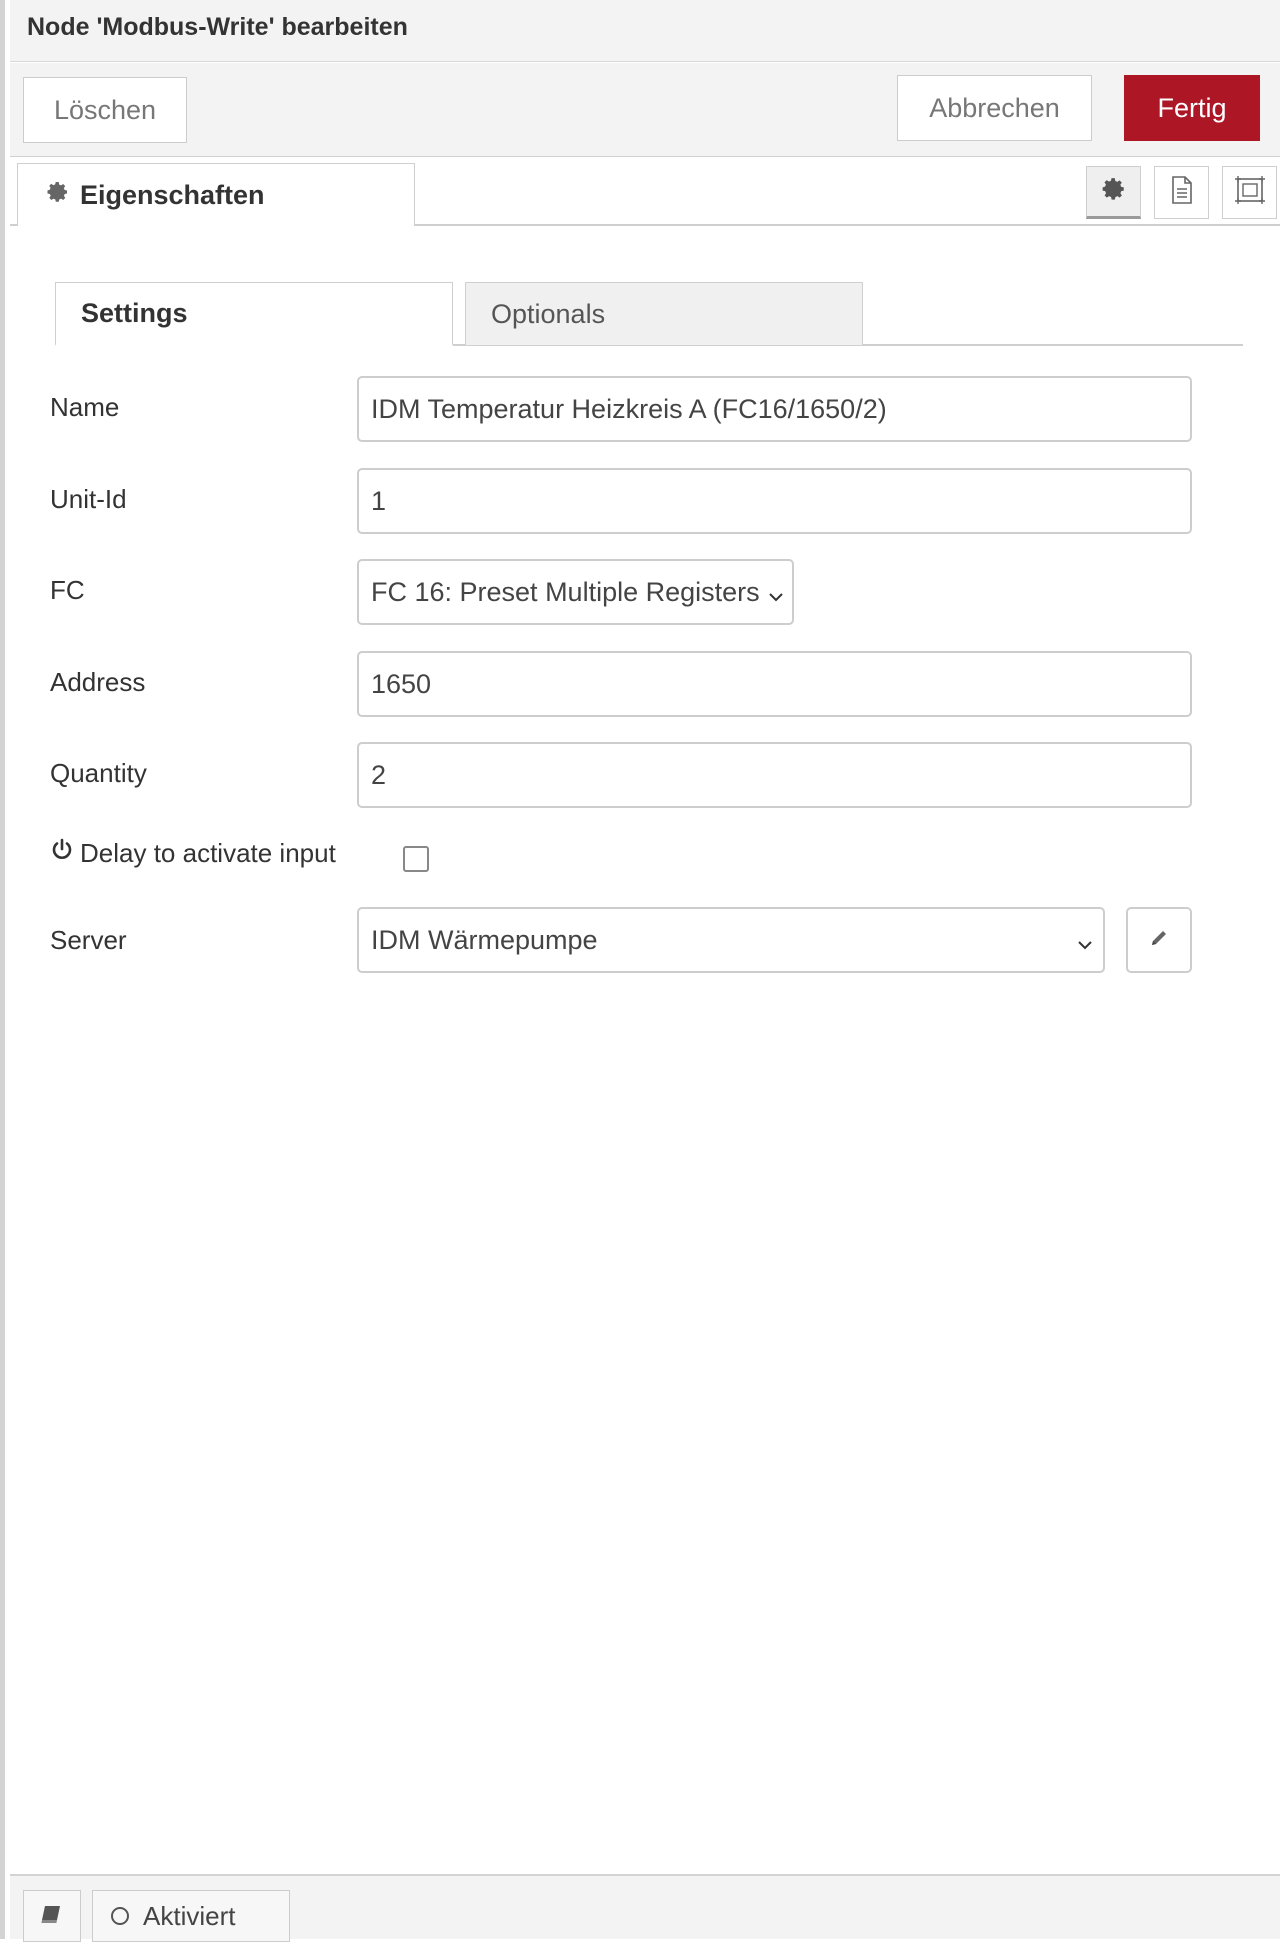 The height and width of the screenshot is (1942, 1280). What do you see at coordinates (172, 194) in the screenshot?
I see `tab-properties-label: Eigenschaften` at bounding box center [172, 194].